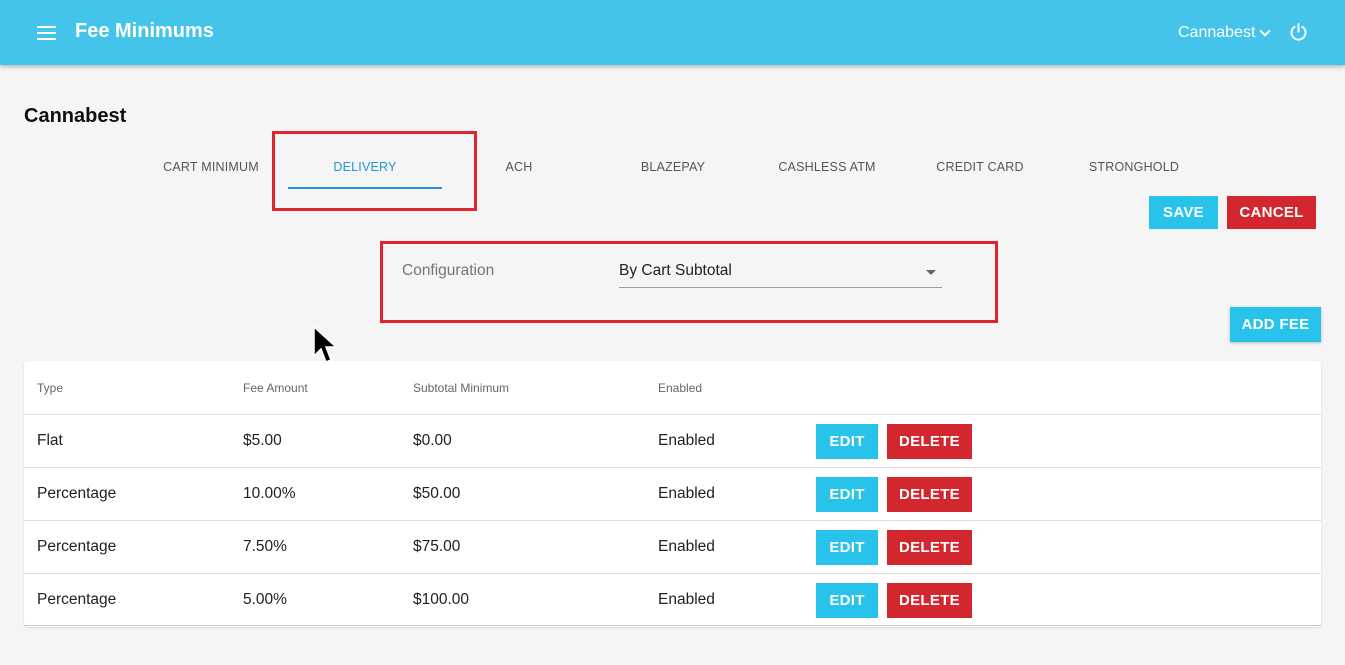  I want to click on chevron-down-icon, so click(1265, 31).